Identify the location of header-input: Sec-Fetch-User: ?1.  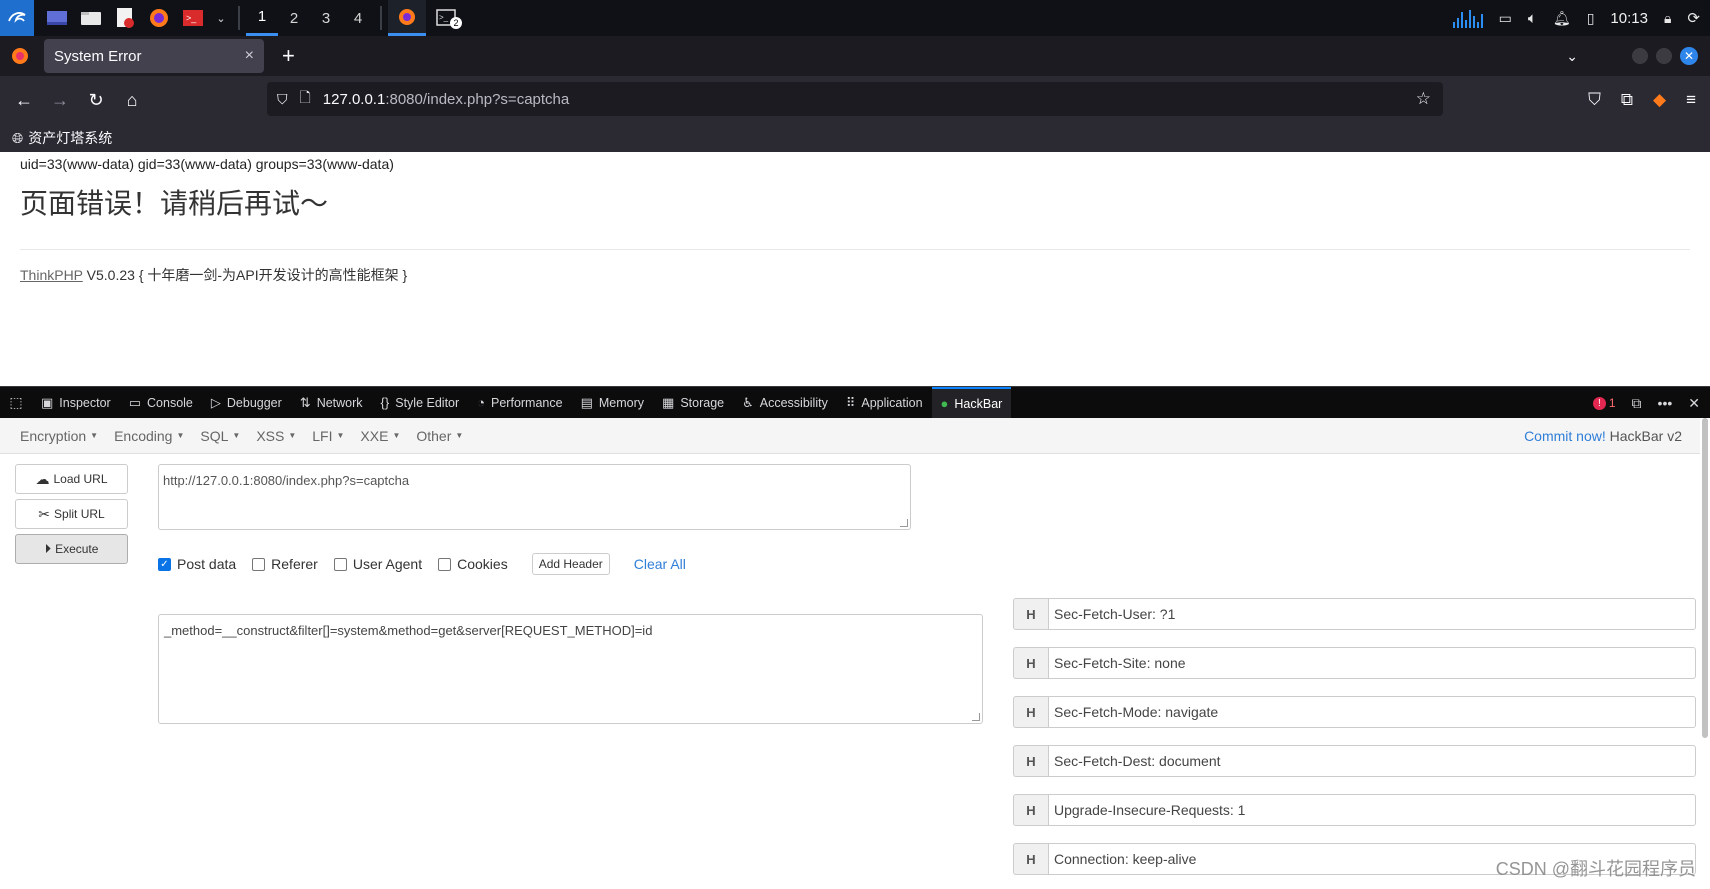
(1372, 614).